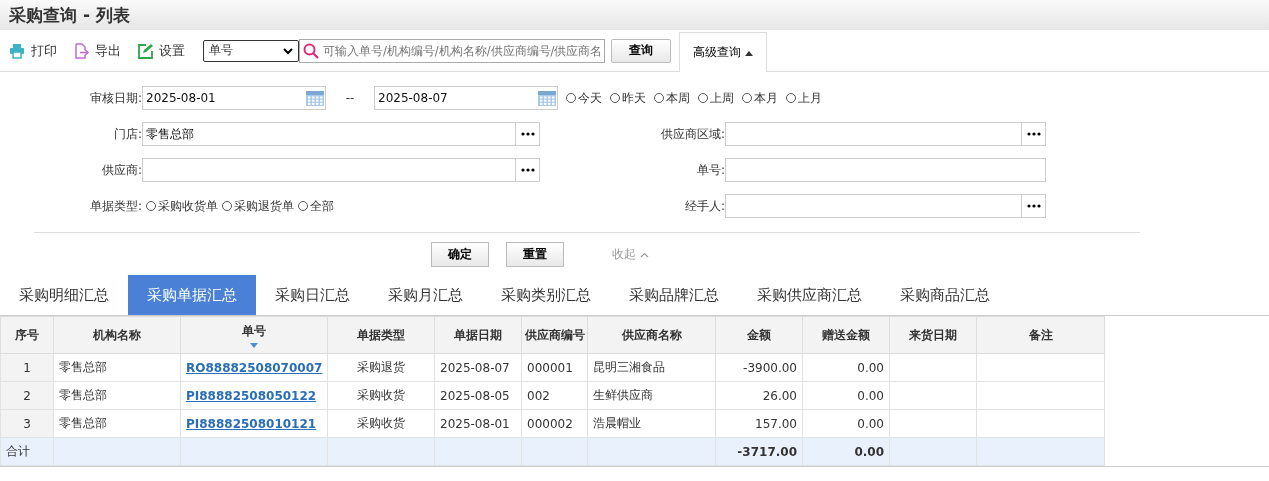  I want to click on chevron-up-icon, so click(644, 254).